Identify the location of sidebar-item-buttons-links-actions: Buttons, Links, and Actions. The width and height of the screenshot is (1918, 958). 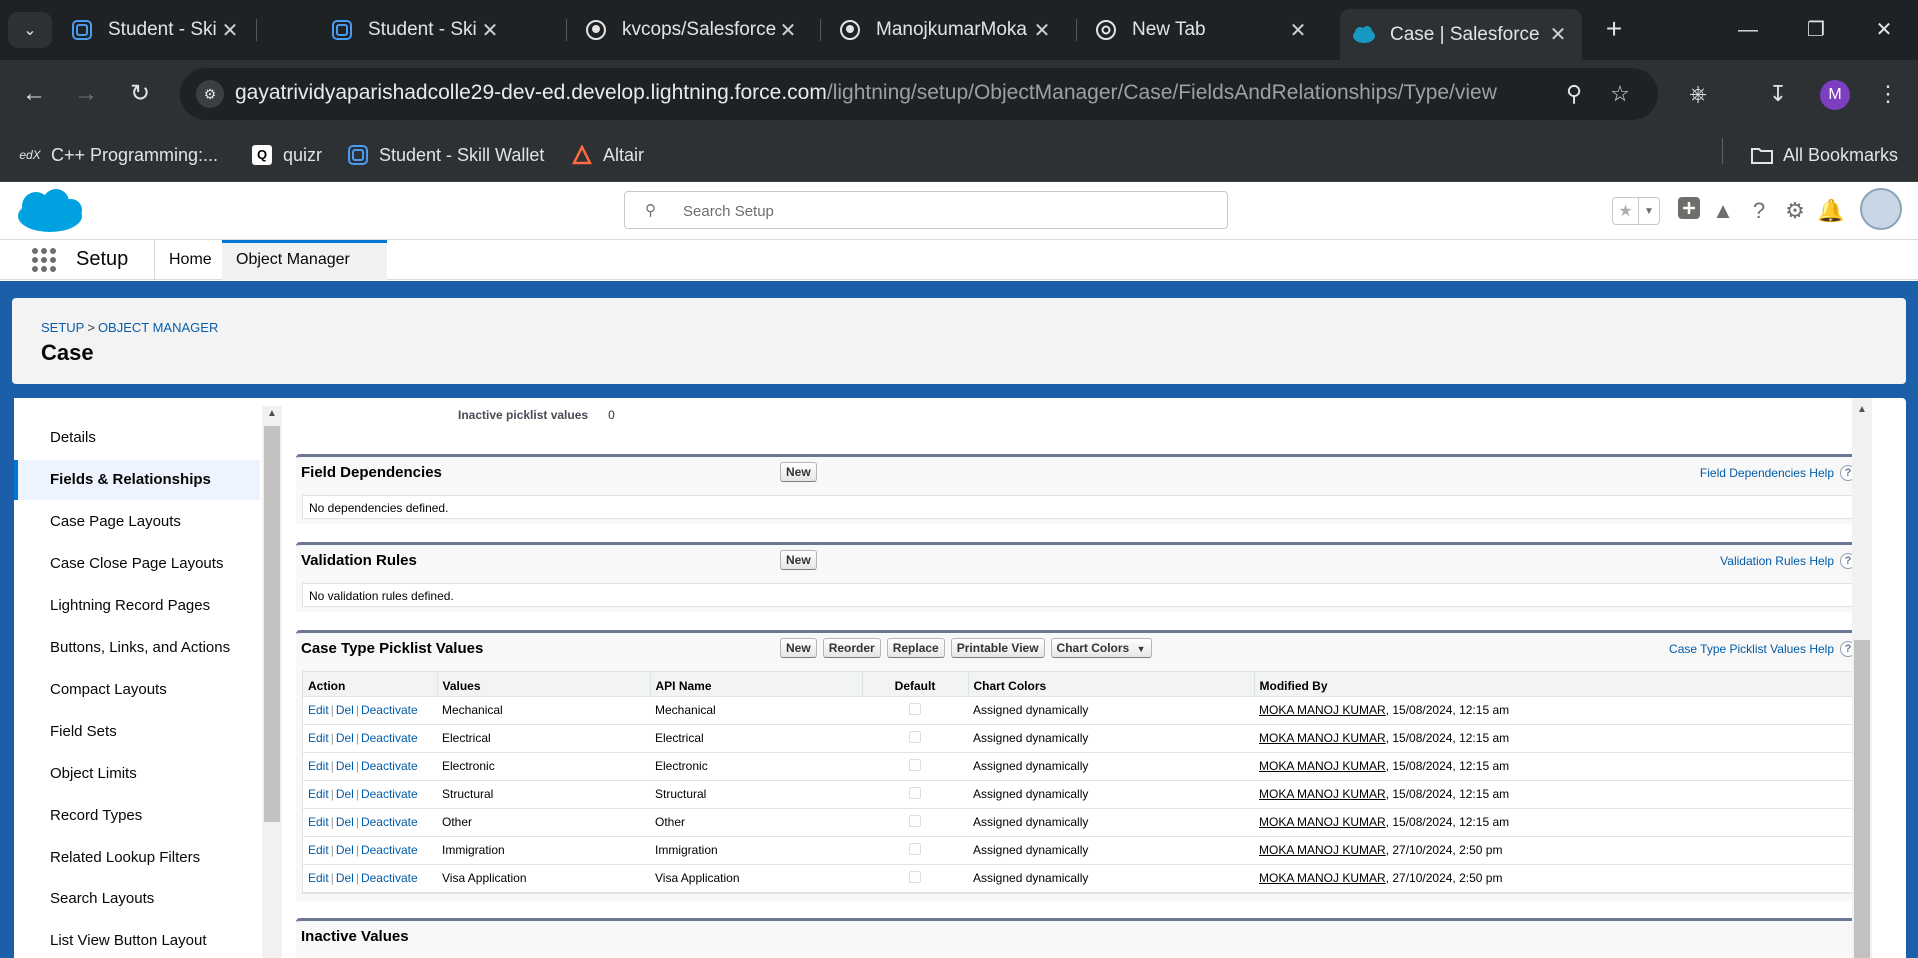
(137, 648).